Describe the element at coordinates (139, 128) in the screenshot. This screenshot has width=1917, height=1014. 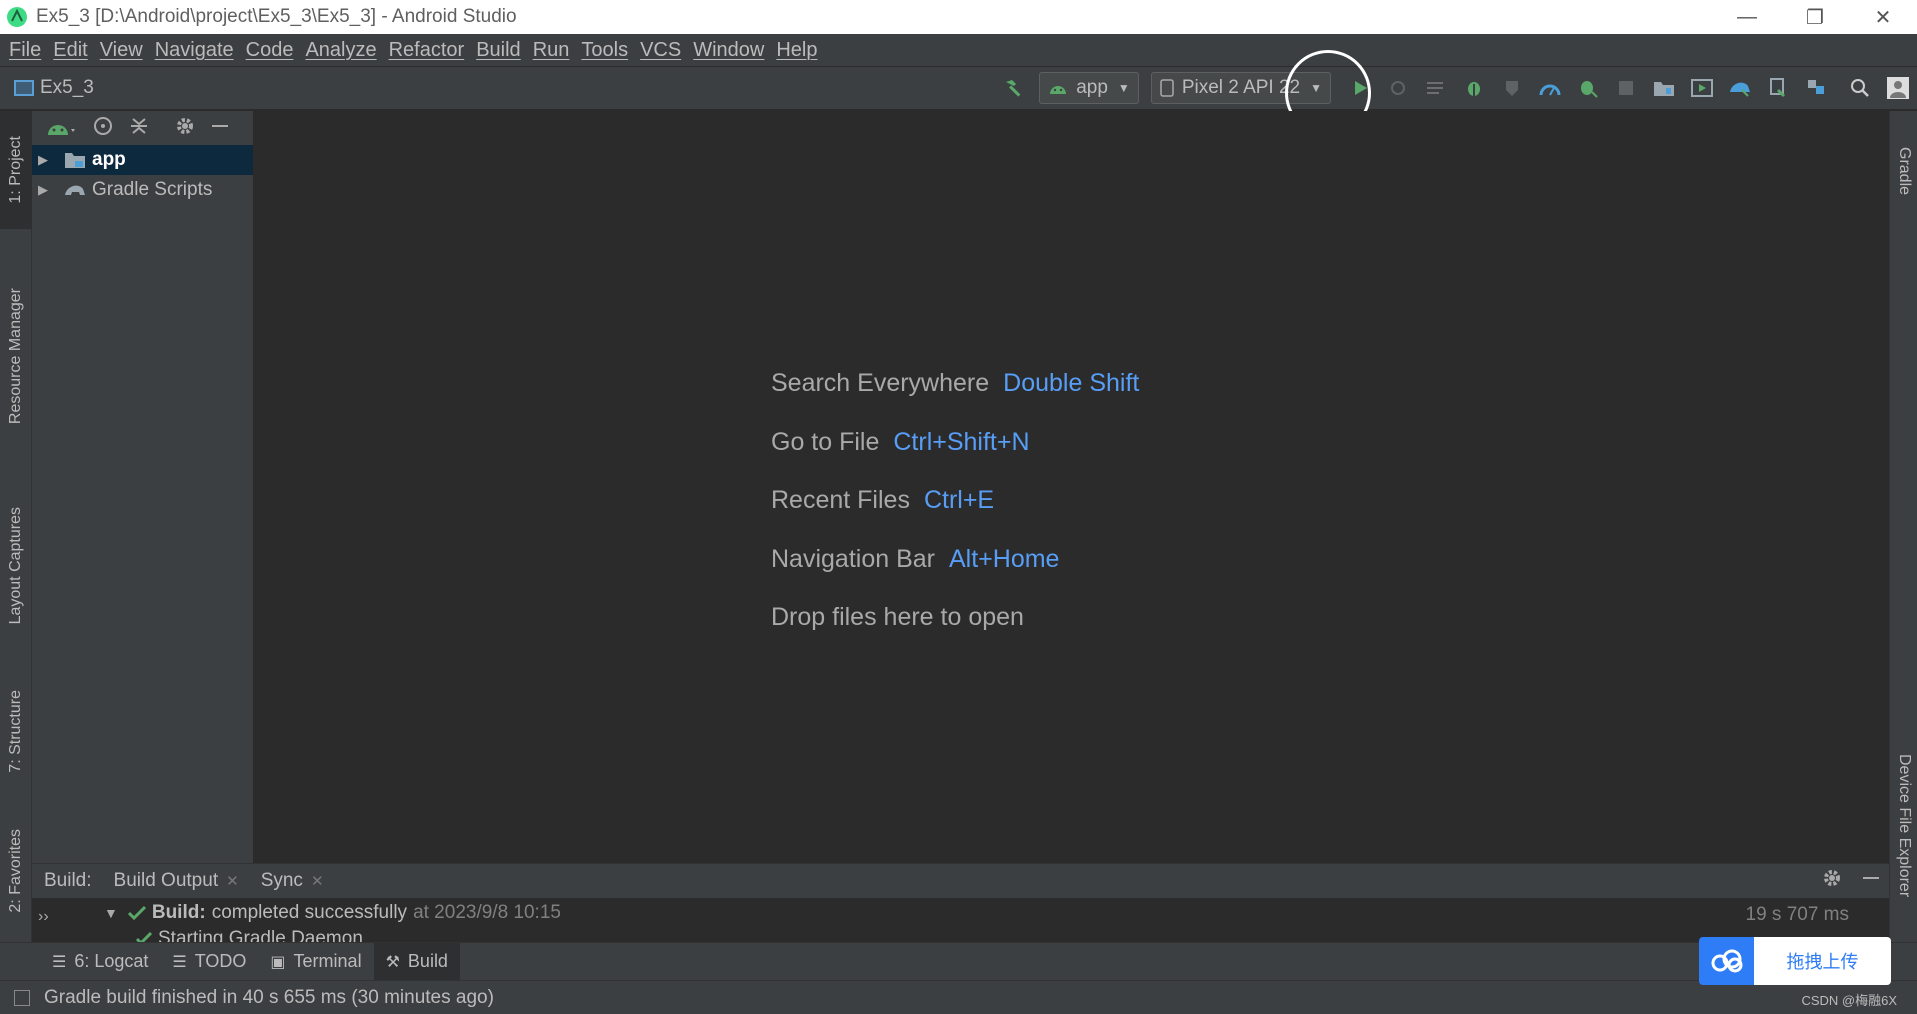
I see `collapse-all-icon` at that location.